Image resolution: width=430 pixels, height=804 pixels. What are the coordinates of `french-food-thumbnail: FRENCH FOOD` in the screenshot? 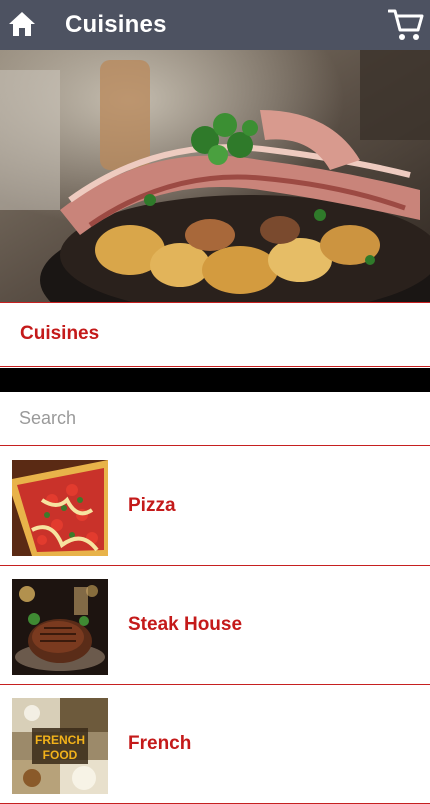 It's located at (60, 746).